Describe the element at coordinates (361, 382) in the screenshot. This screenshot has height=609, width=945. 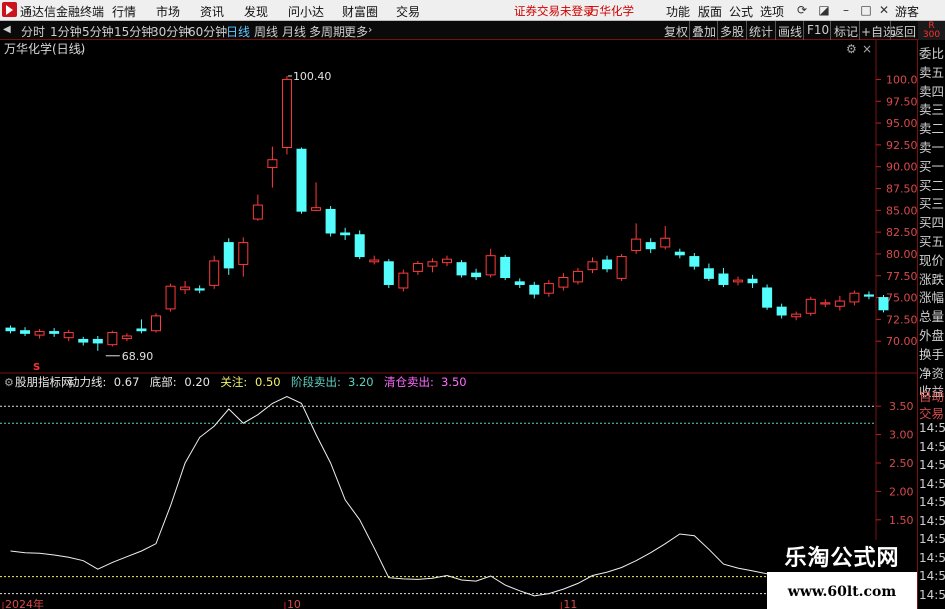
I see `legend-value: 3.20` at that location.